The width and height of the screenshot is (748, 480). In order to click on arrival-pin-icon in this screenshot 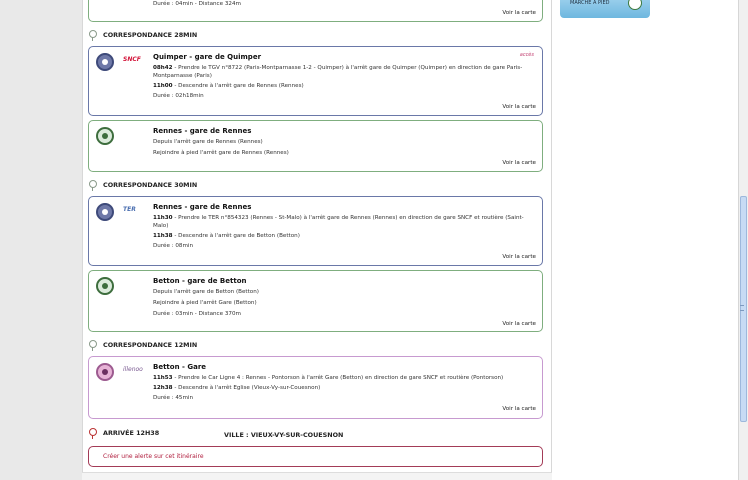, I will do `click(93, 433)`.